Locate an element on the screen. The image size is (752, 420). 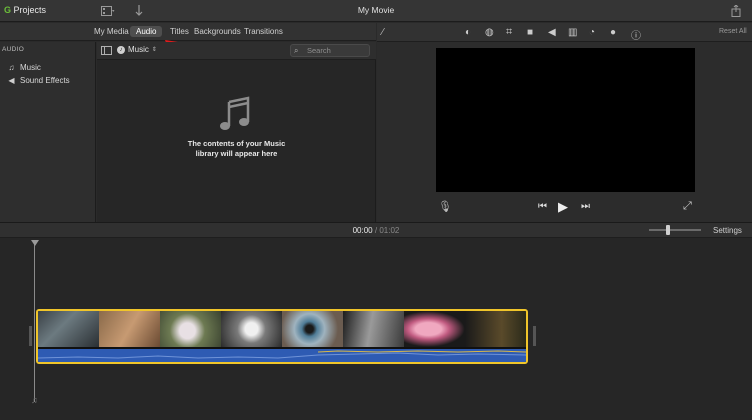
volume-icon: ◀ is located at coordinates (552, 32).